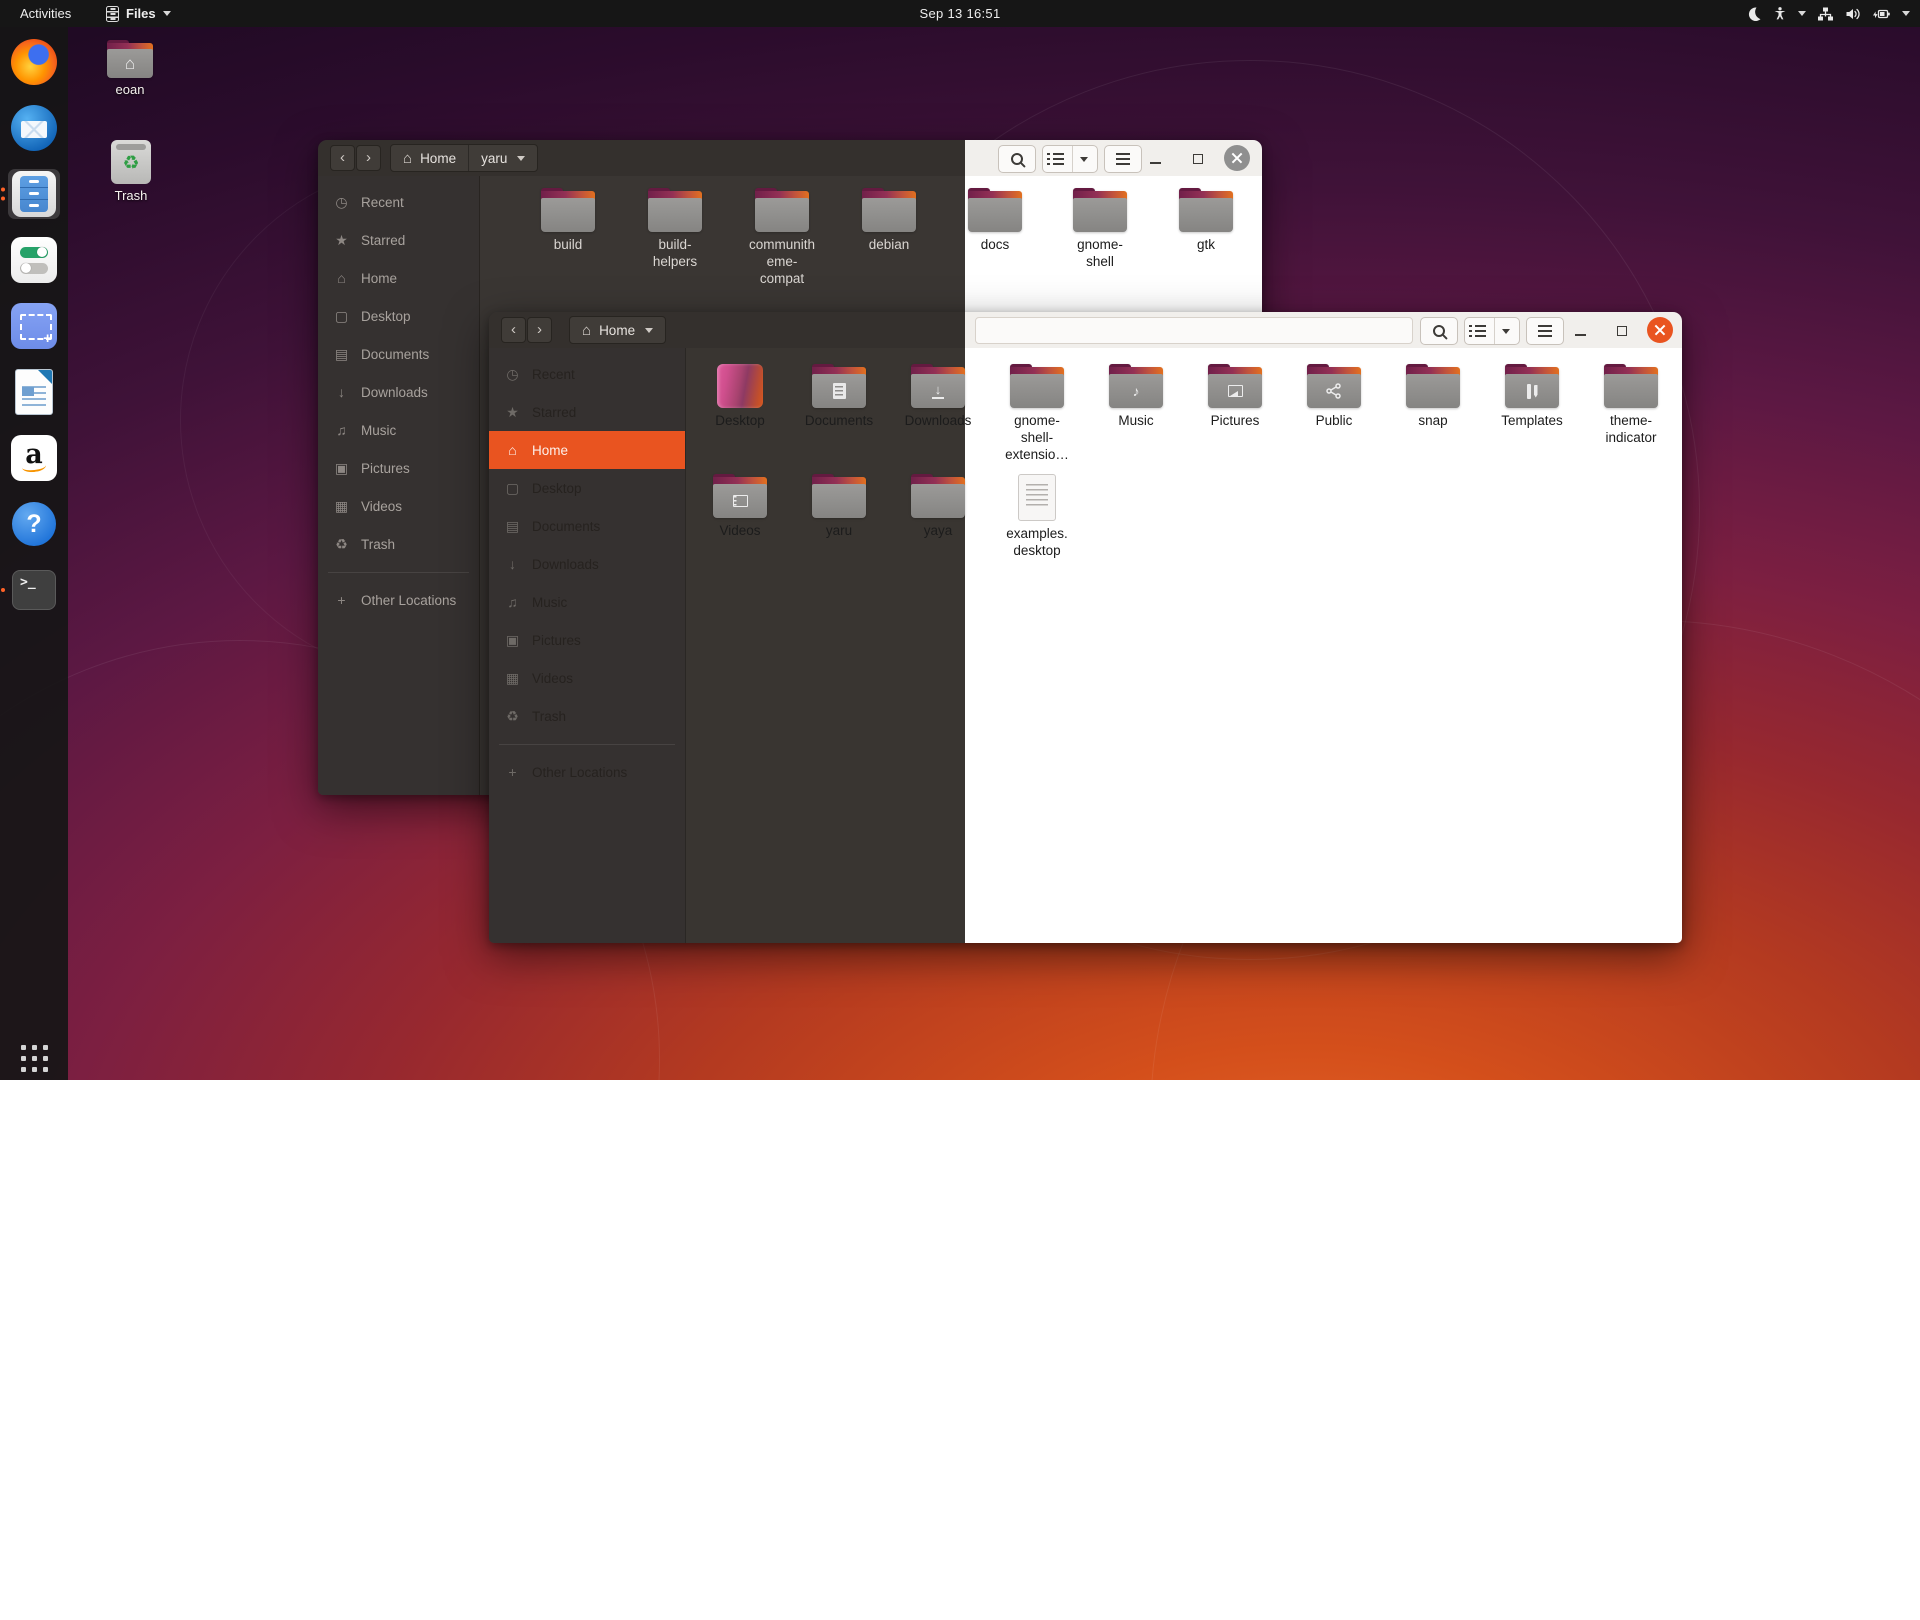 Image resolution: width=1920 pixels, height=1620 pixels. I want to click on file-item-videos: Videos, so click(740, 506).